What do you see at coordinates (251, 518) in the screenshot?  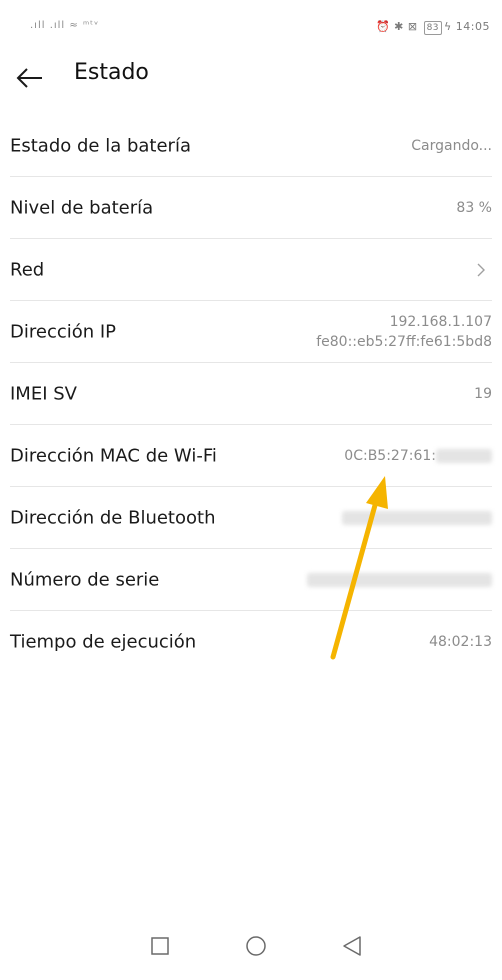 I see `row-bluetooth-address: Dirección de Bluetooth` at bounding box center [251, 518].